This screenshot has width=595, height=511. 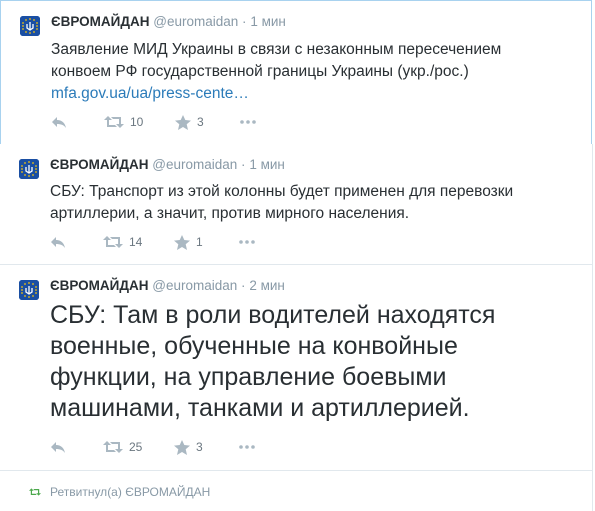 I want to click on retweet-count: 10, so click(x=137, y=122).